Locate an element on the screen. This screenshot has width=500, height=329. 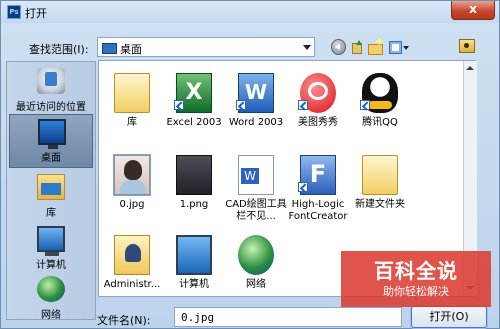
look-in-value: 桌面 is located at coordinates (131, 49).